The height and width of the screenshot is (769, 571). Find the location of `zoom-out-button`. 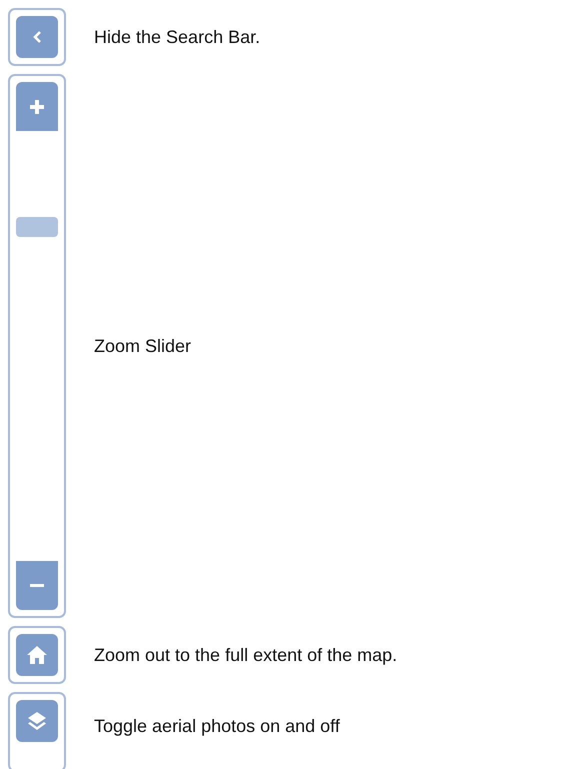

zoom-out-button is located at coordinates (37, 585).